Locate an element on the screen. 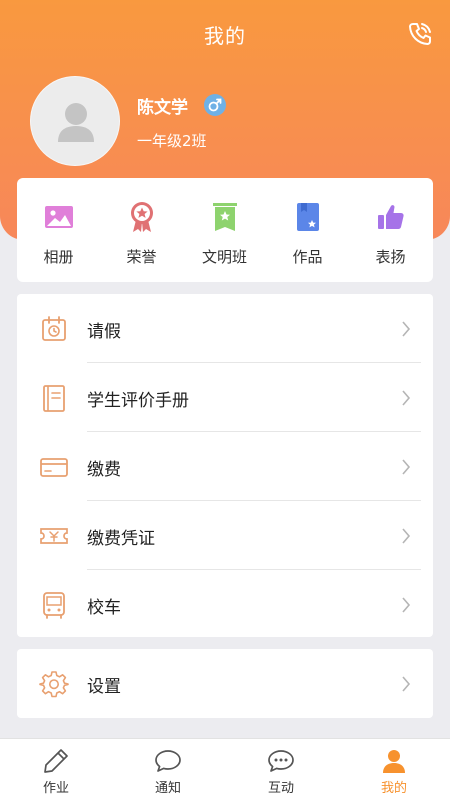 The height and width of the screenshot is (800, 450). tab-homework: 作业 is located at coordinates (56, 769).